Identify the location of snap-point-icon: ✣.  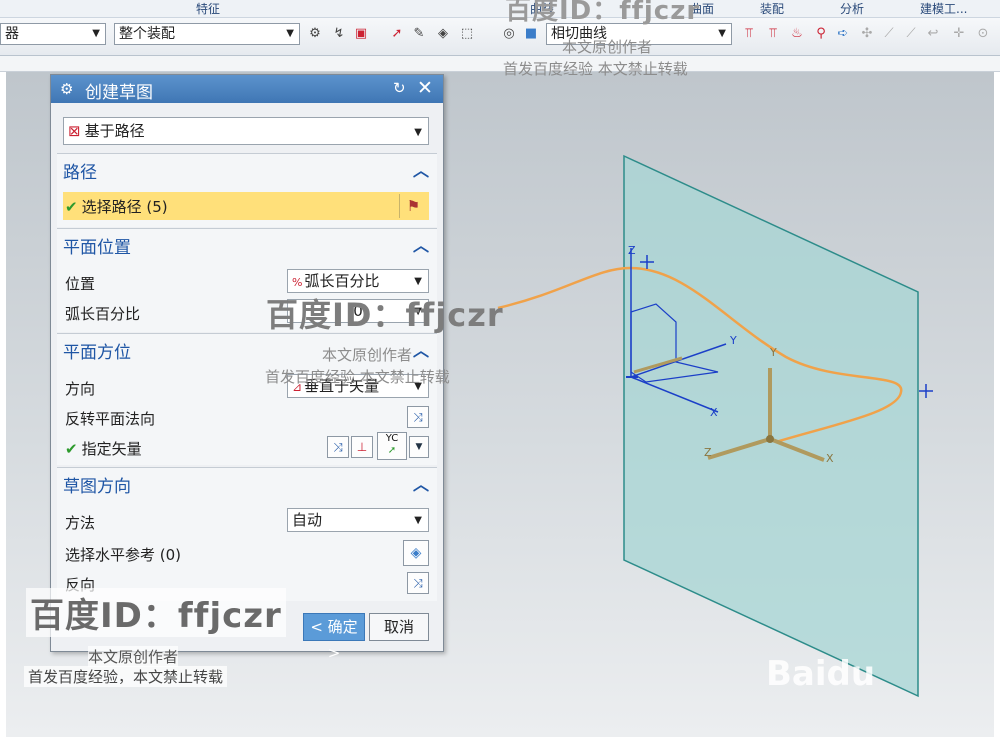
(867, 34).